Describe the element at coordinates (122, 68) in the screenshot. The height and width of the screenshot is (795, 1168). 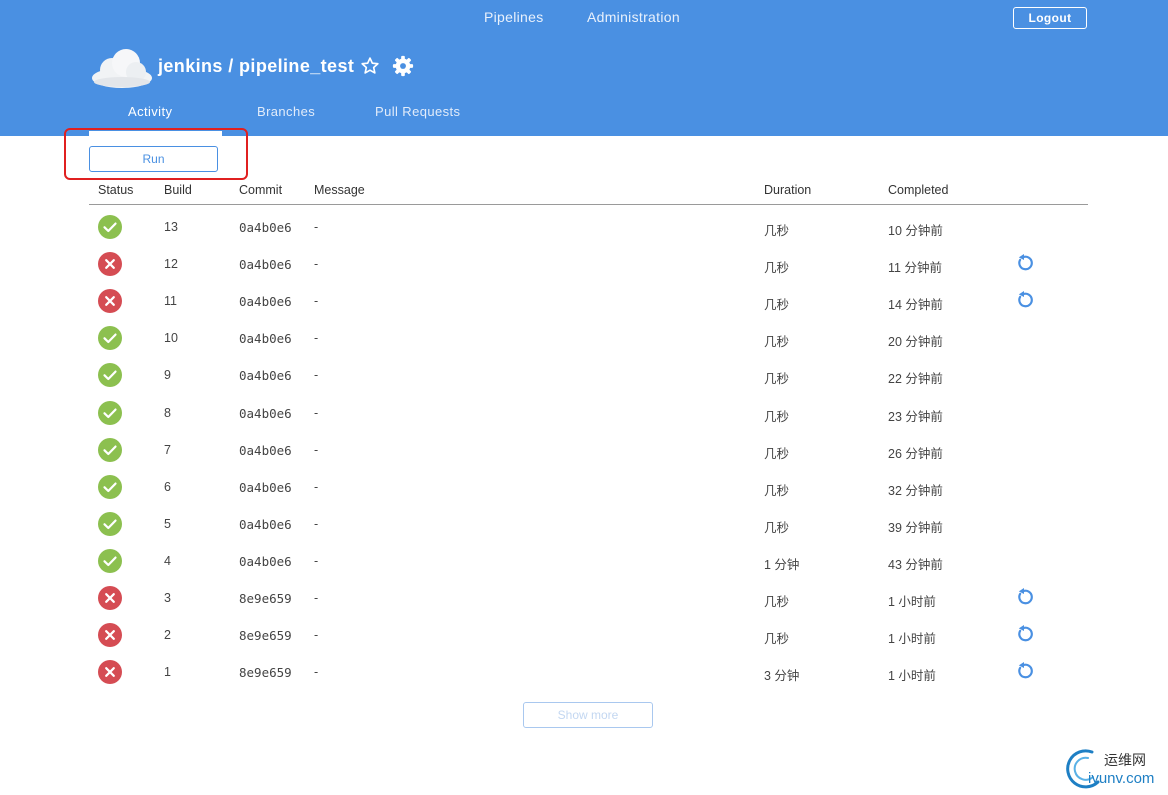
I see `cloud-icon` at that location.